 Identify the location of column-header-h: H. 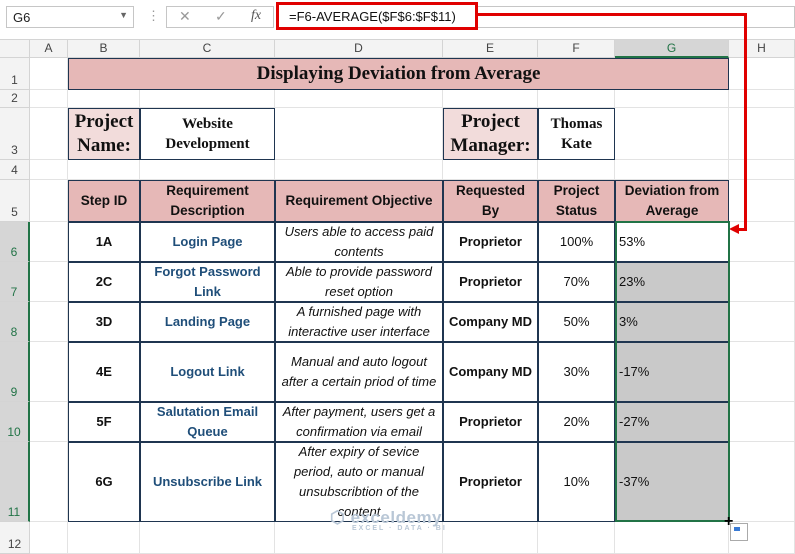
(762, 49).